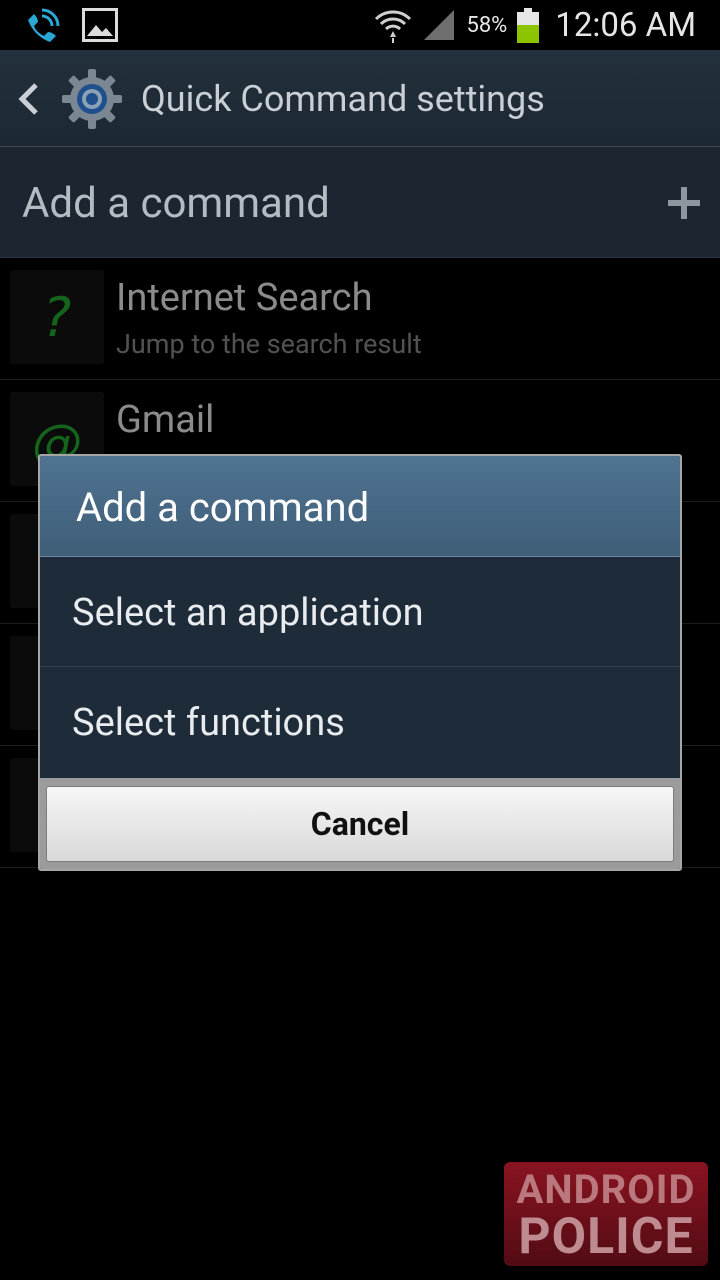 Image resolution: width=720 pixels, height=1280 pixels. What do you see at coordinates (606, 1237) in the screenshot?
I see `watermark-line2: POLICE` at bounding box center [606, 1237].